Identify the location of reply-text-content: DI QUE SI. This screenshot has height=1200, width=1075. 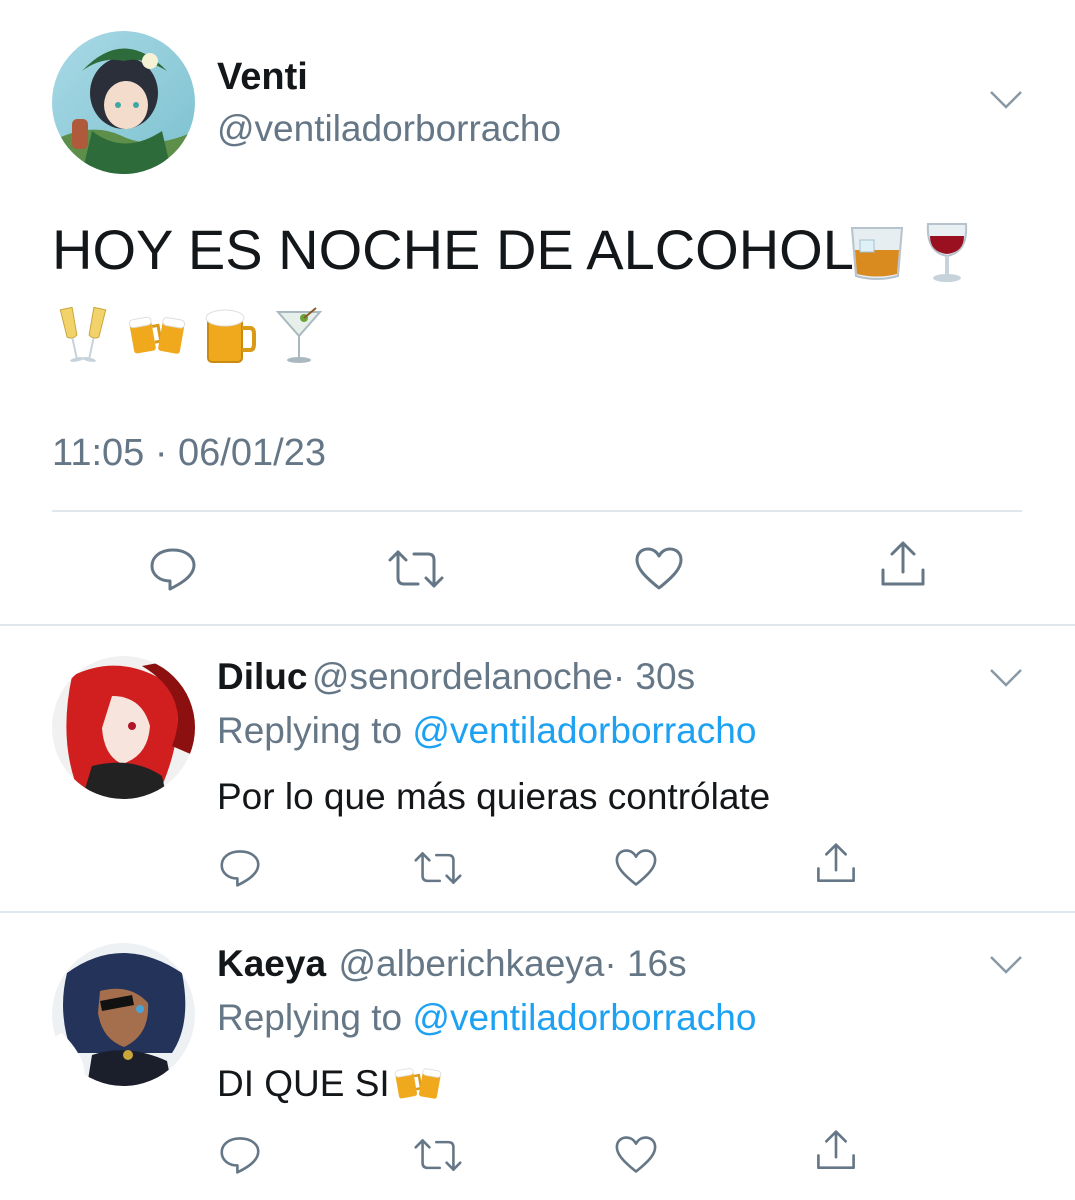
(303, 1083).